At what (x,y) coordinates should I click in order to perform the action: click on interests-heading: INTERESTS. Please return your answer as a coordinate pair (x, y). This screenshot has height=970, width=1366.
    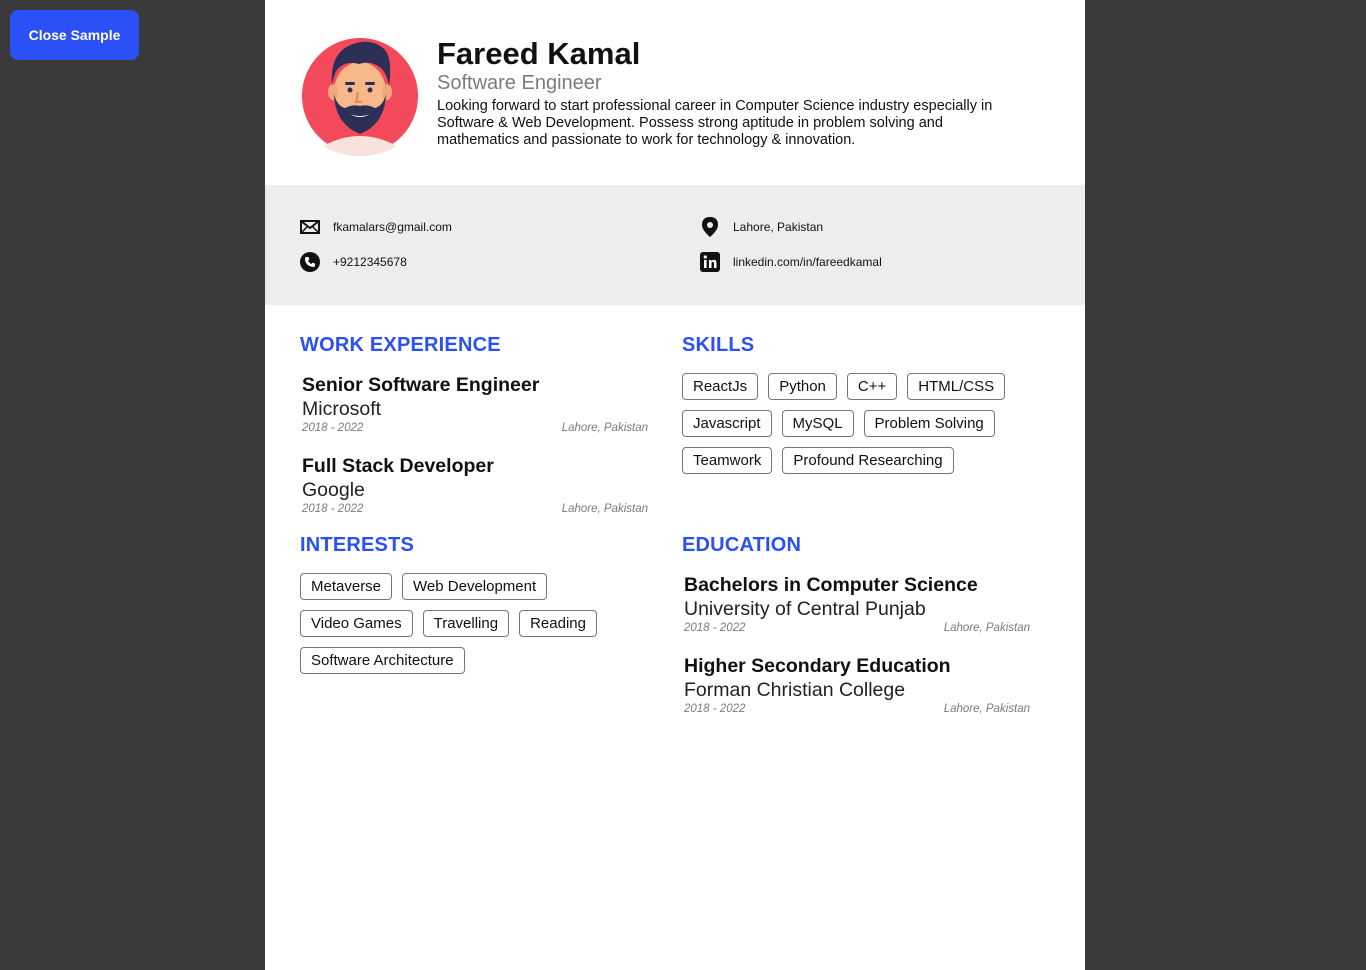
    Looking at the image, I should click on (357, 545).